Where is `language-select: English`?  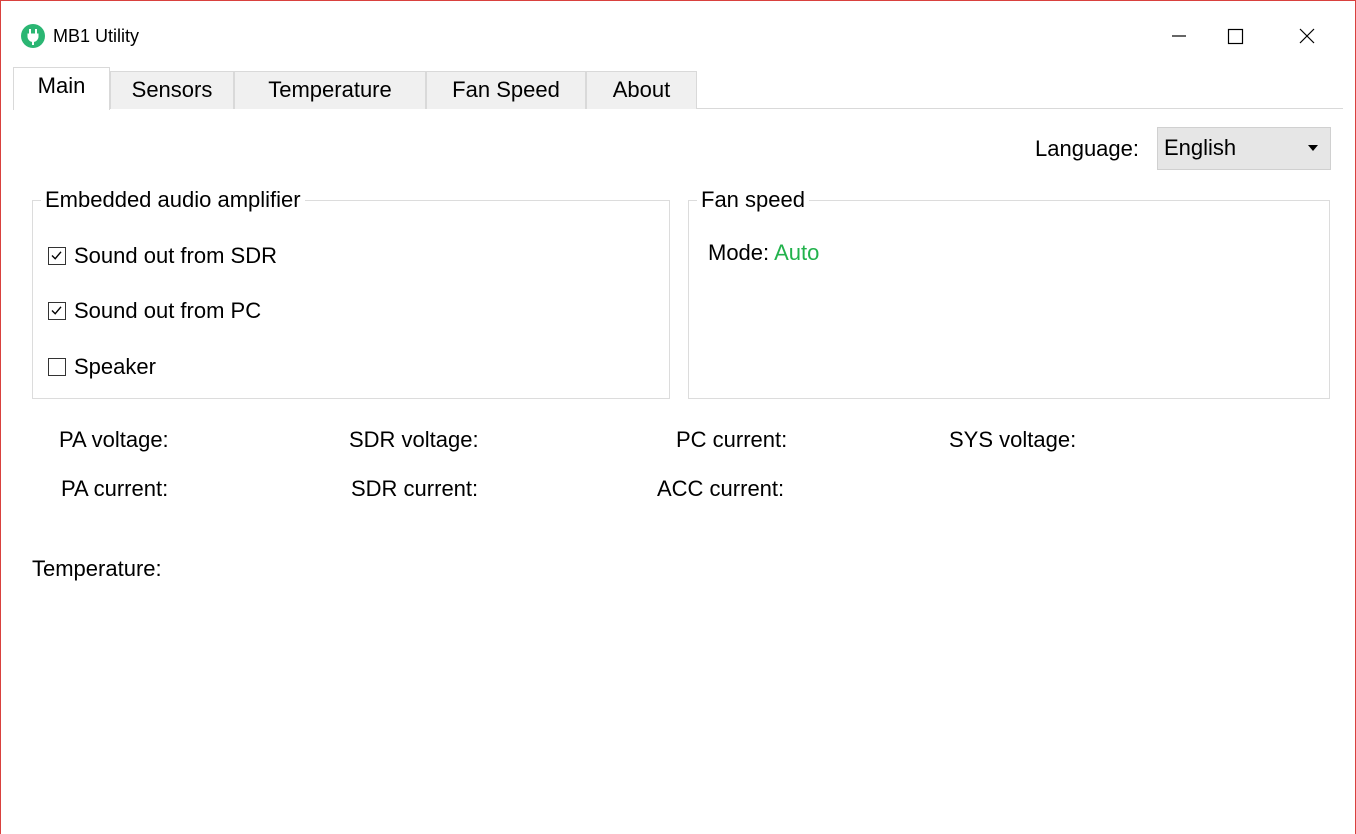 language-select: English is located at coordinates (1244, 148).